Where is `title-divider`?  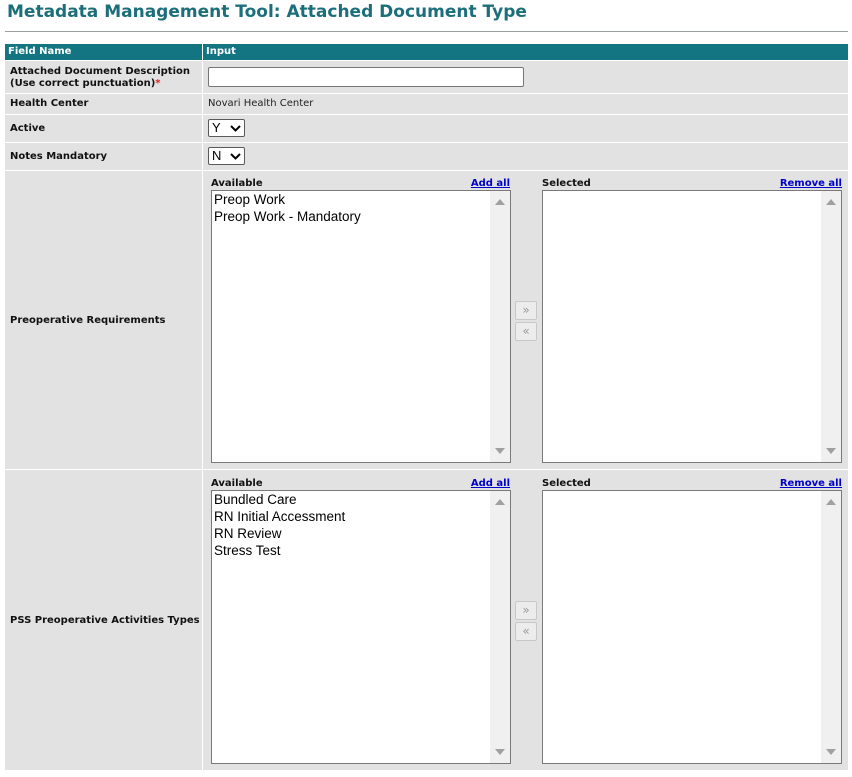
title-divider is located at coordinates (426, 31).